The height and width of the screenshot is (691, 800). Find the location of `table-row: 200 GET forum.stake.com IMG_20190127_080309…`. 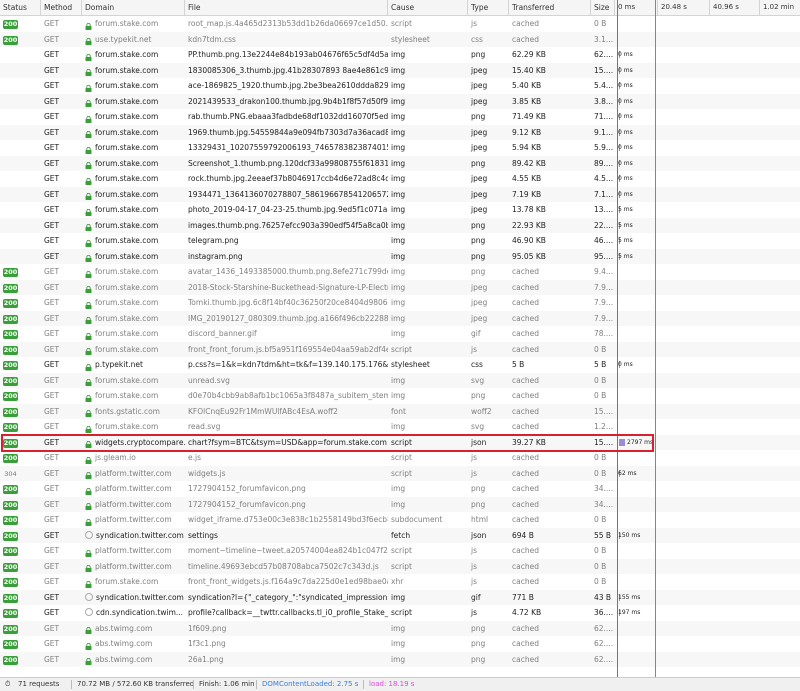

table-row: 200 GET forum.stake.com IMG_20190127_080309… is located at coordinates (400, 318).